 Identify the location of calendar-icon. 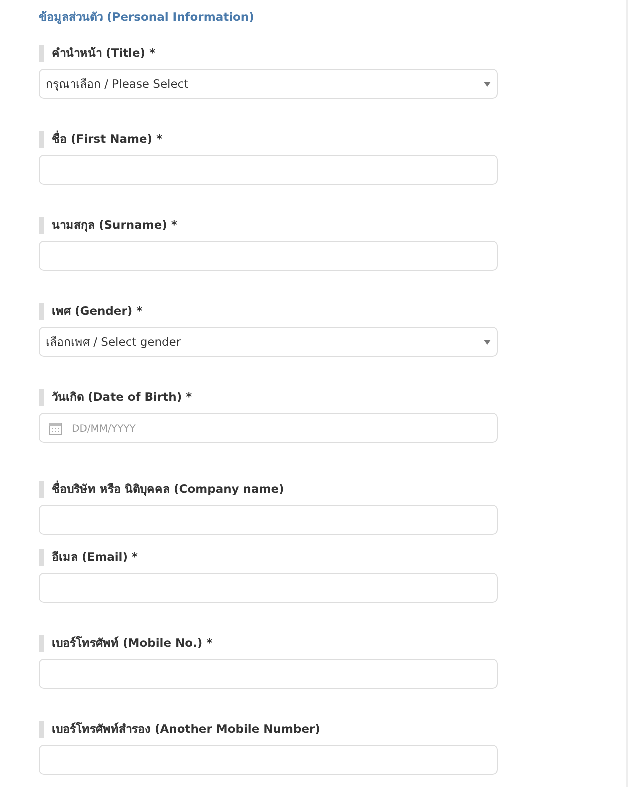
(55, 428).